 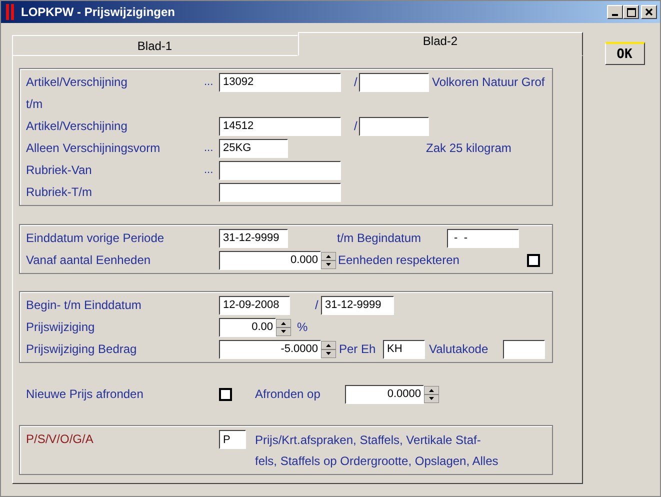 I want to click on input-field: 25KG, so click(x=253, y=148).